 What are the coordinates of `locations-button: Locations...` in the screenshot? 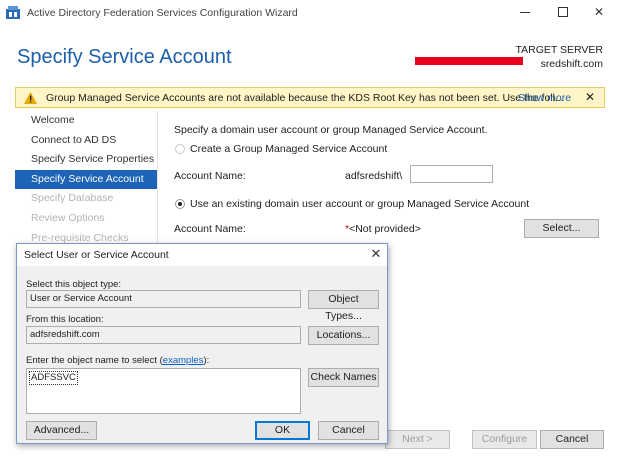 It's located at (343, 335).